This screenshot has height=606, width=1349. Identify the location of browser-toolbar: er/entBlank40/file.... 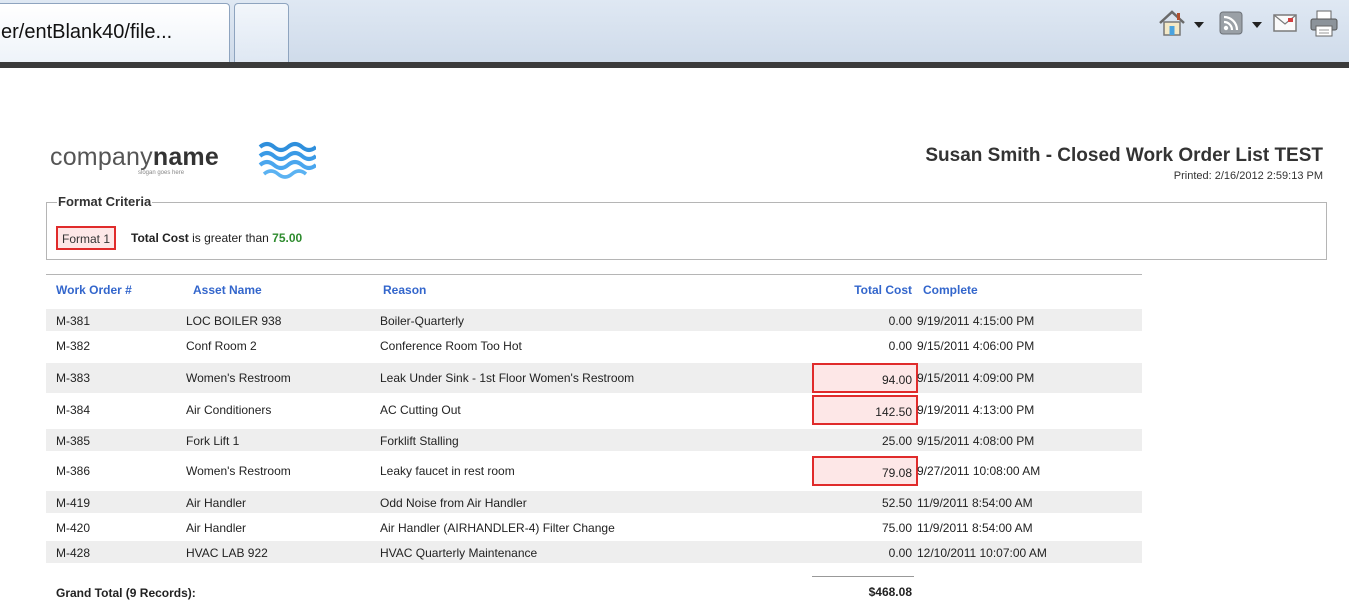
(674, 31).